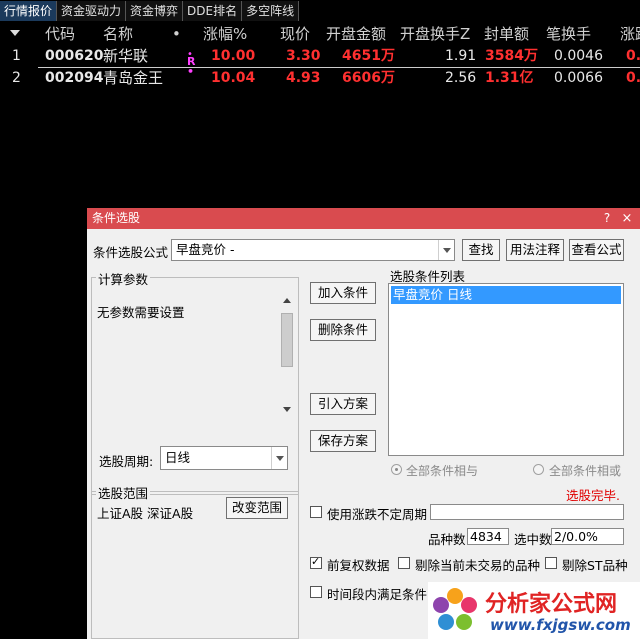 The width and height of the screenshot is (640, 639). Describe the element at coordinates (596, 250) in the screenshot. I see `view-formula-button: 查看公式` at that location.